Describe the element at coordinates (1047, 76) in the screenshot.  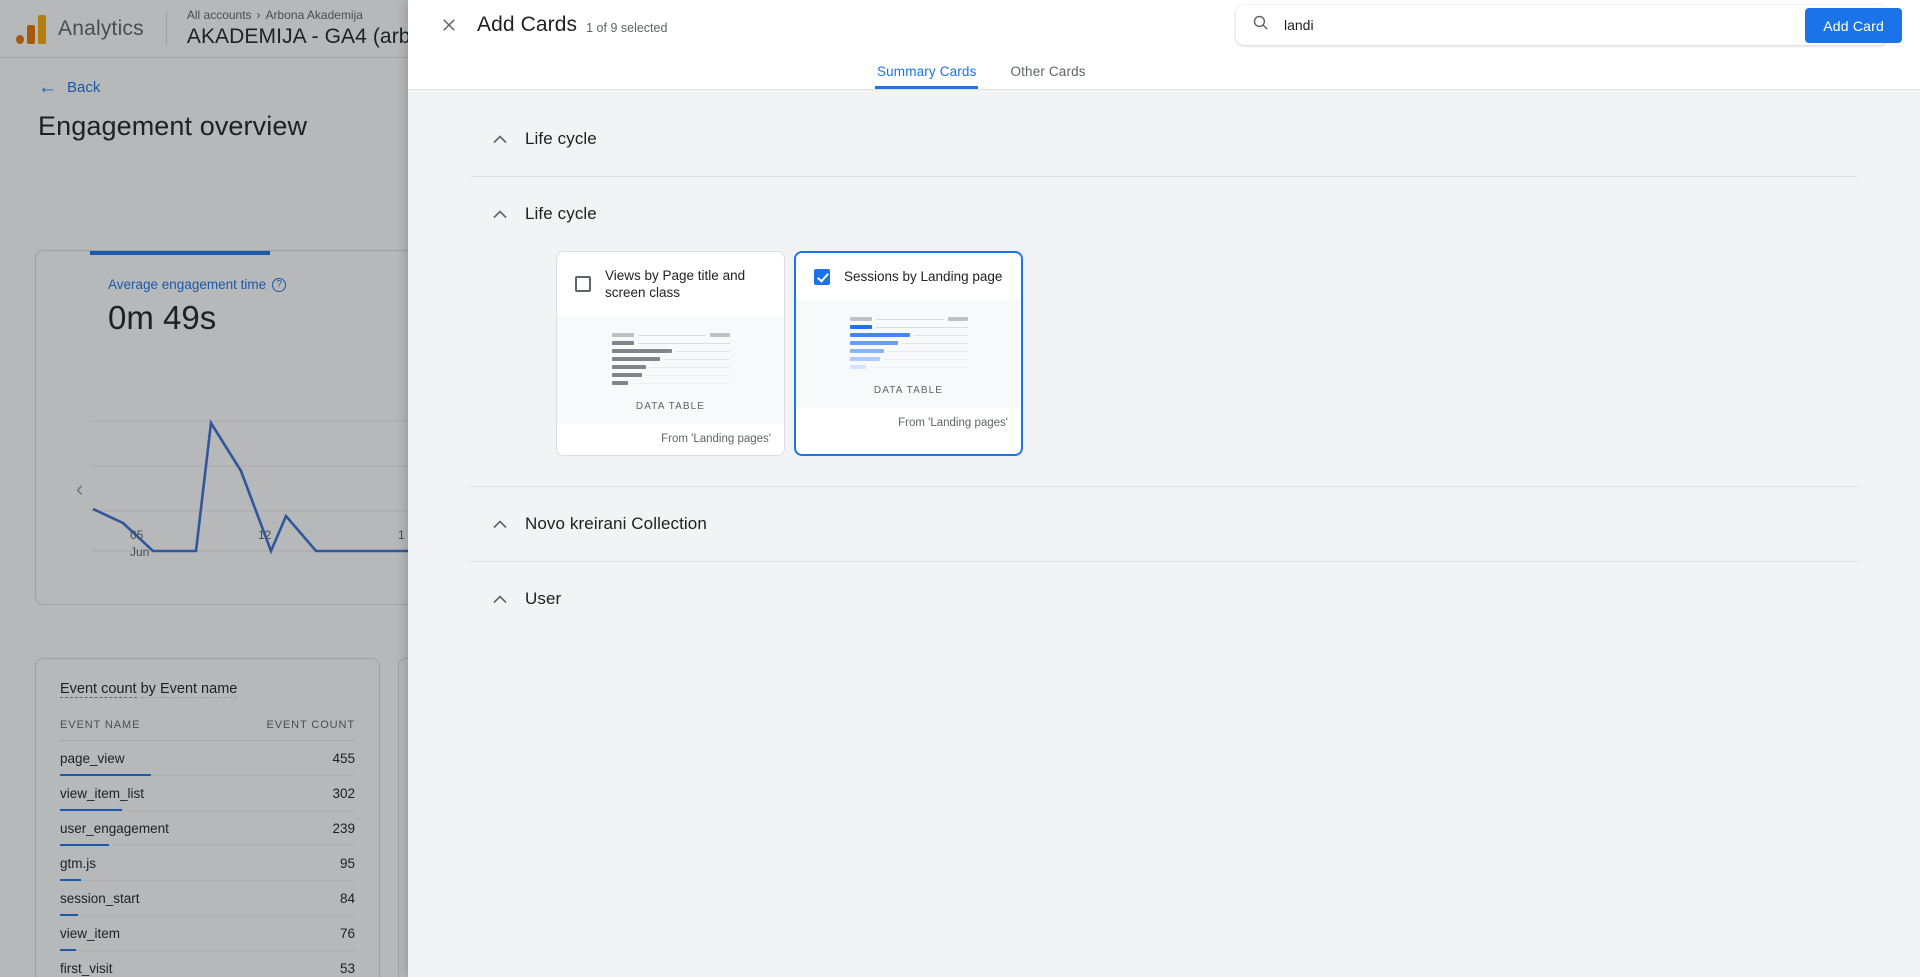
I see `tab-other-cards: Other Cards` at that location.